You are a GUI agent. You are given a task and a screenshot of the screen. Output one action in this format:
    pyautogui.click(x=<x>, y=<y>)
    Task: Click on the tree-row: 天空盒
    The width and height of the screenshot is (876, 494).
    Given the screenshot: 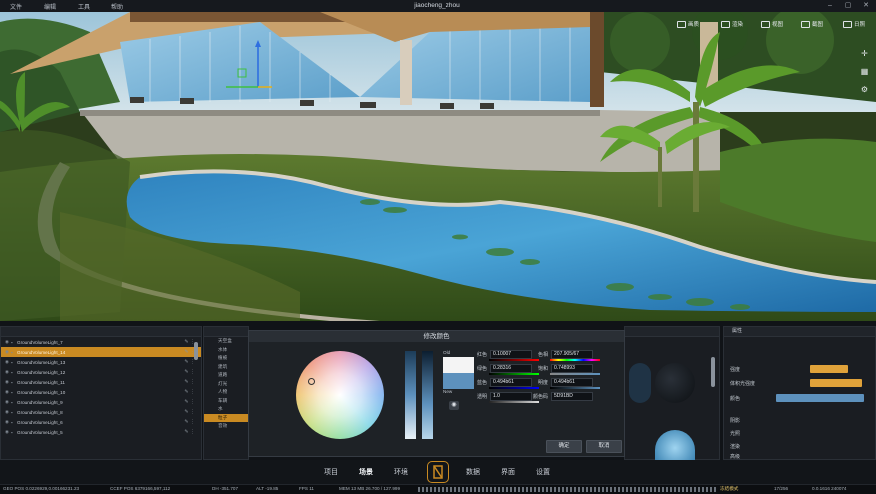 What is the action you would take?
    pyautogui.click(x=226, y=341)
    